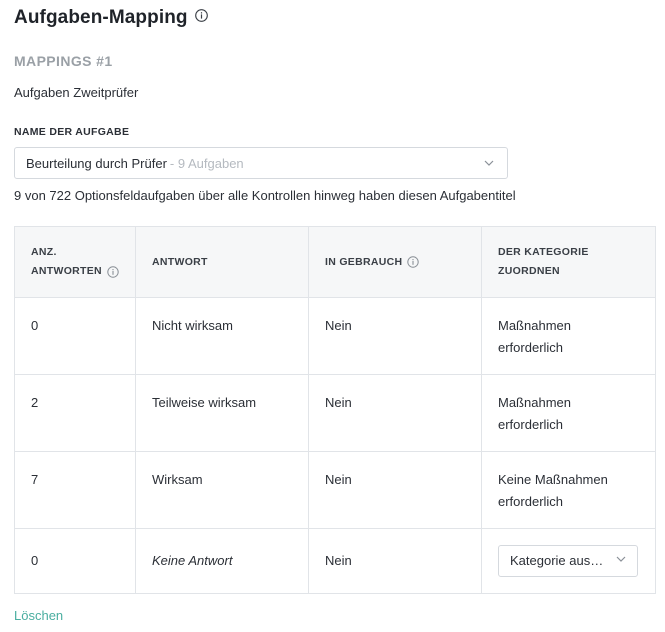 The height and width of the screenshot is (632, 665). I want to click on mapping-subtitle: Aufgaben Zweitprüfer, so click(76, 92).